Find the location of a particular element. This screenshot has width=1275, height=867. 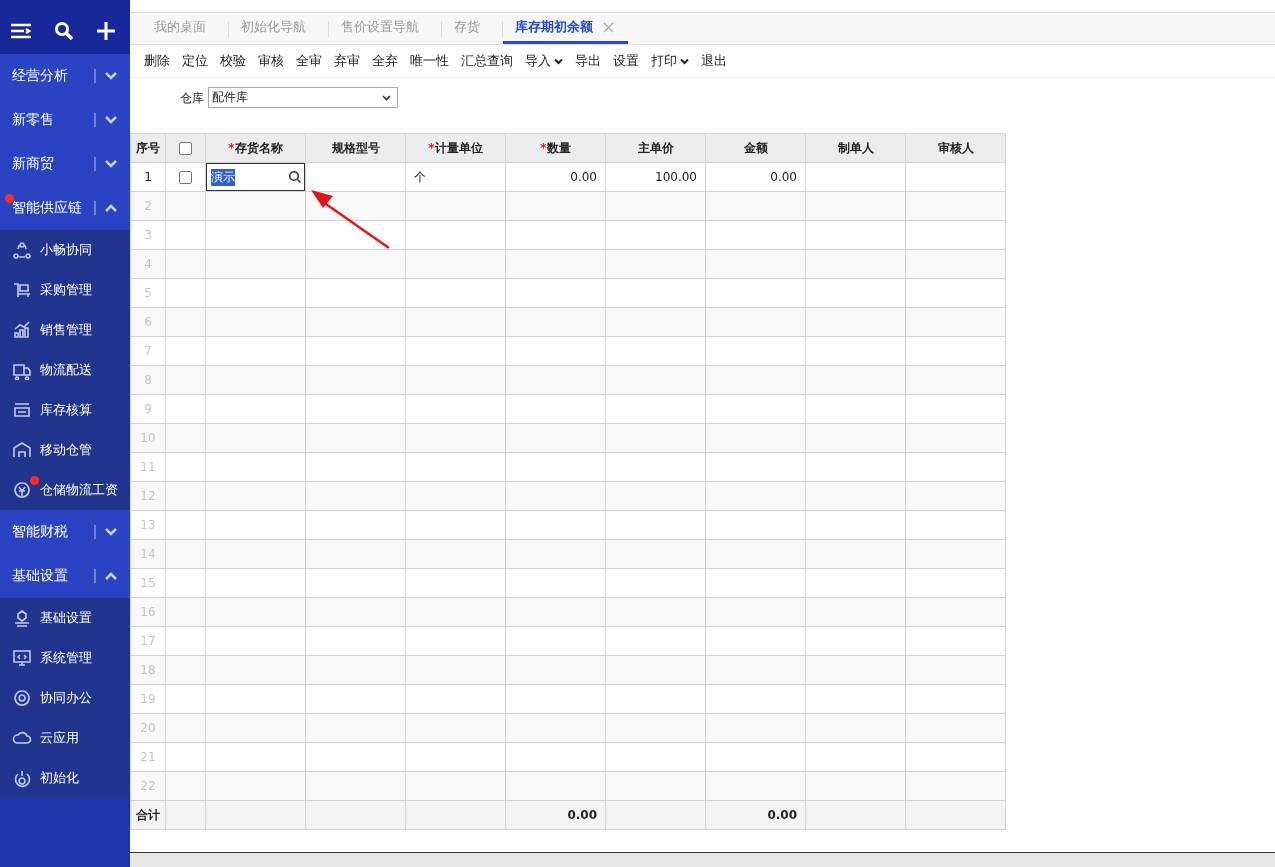

group-label: 基础设置 is located at coordinates (40, 576).